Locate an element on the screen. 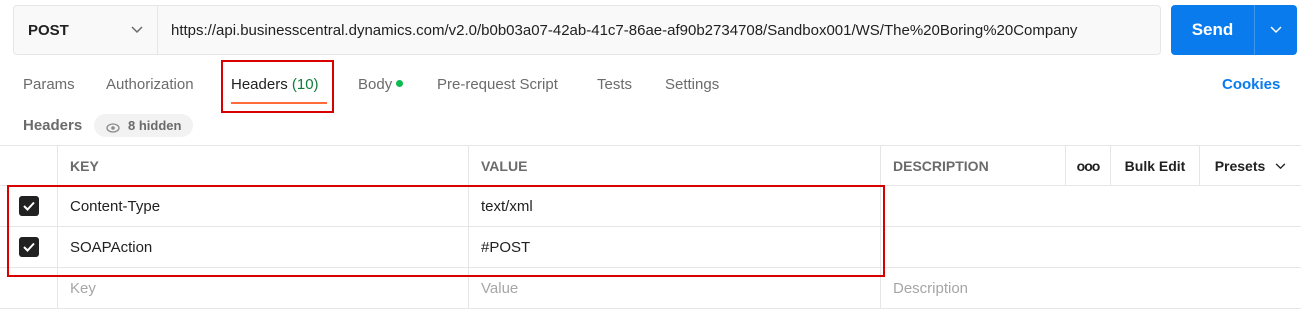  row-key-input: SOAPAction is located at coordinates (263, 247).